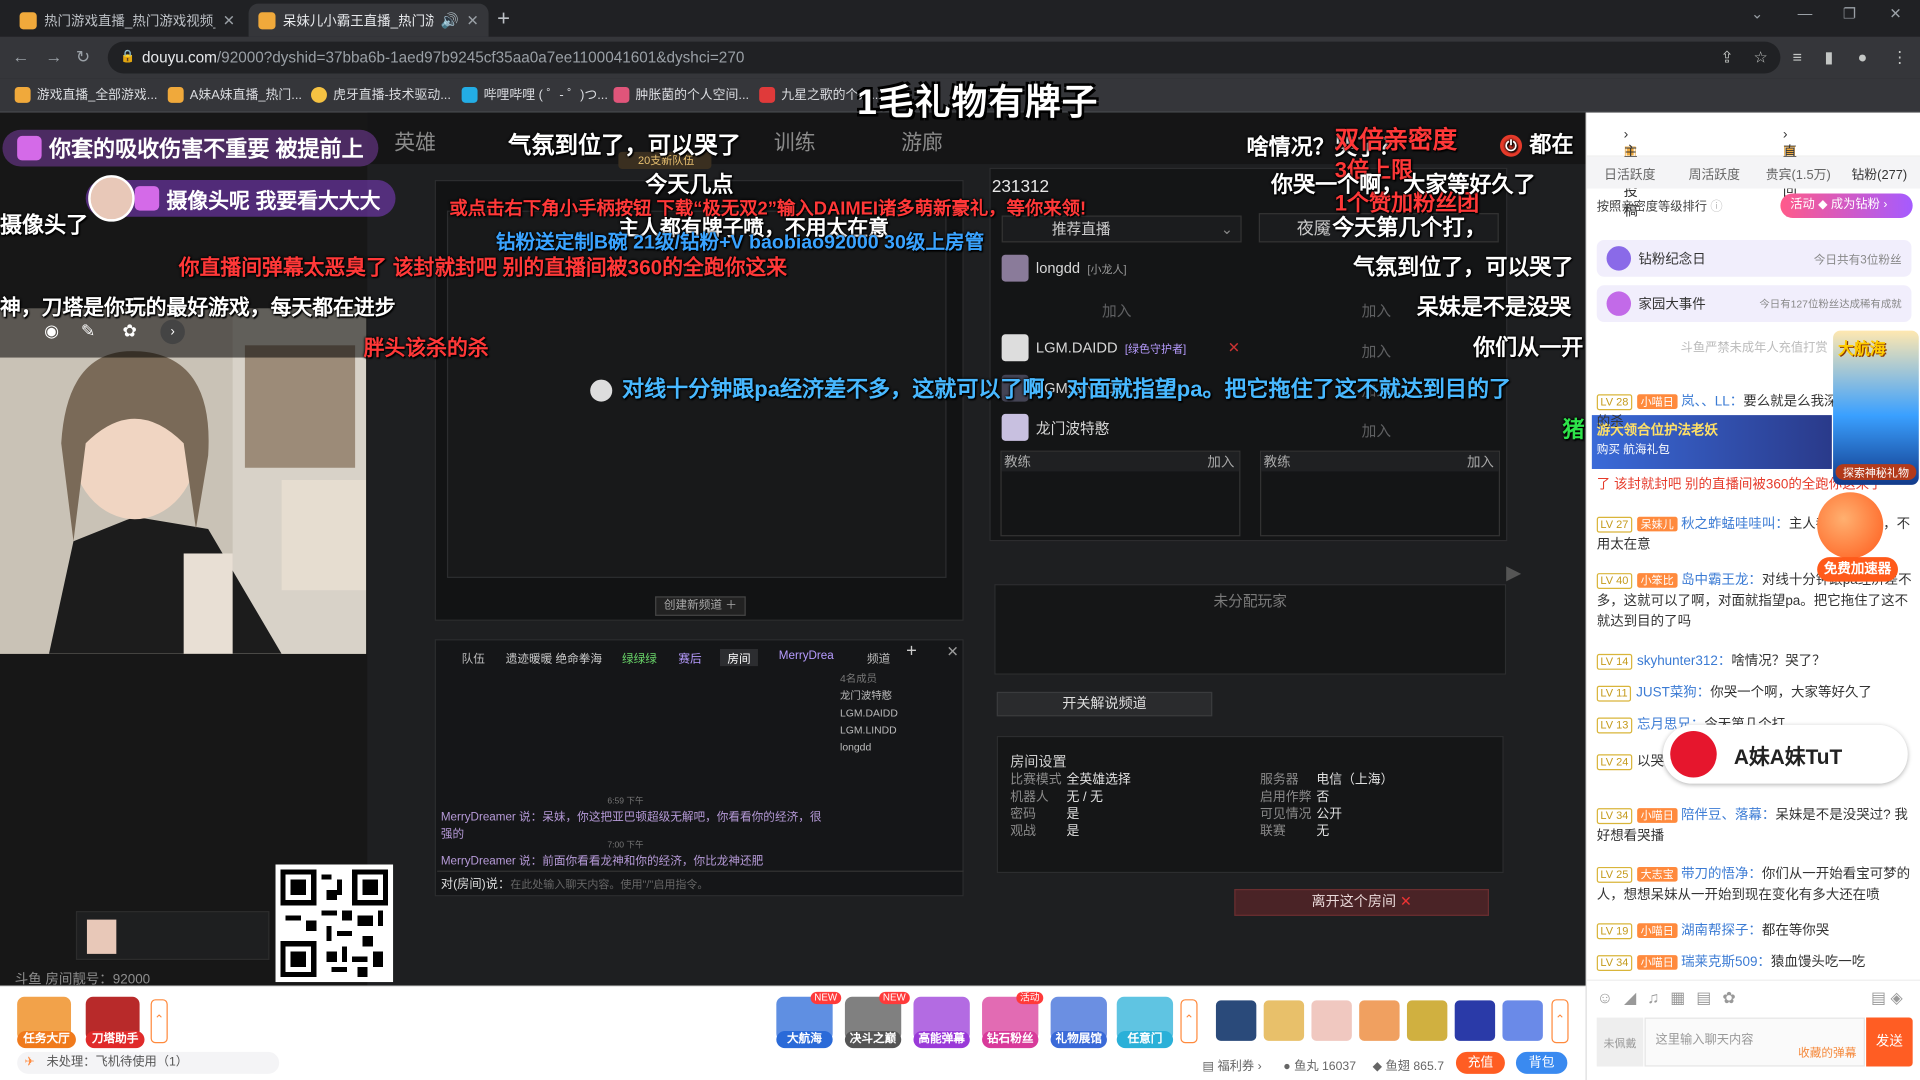 This screenshot has width=1920, height=1080. What do you see at coordinates (503, 19) in the screenshot?
I see `new-tab-button: +` at bounding box center [503, 19].